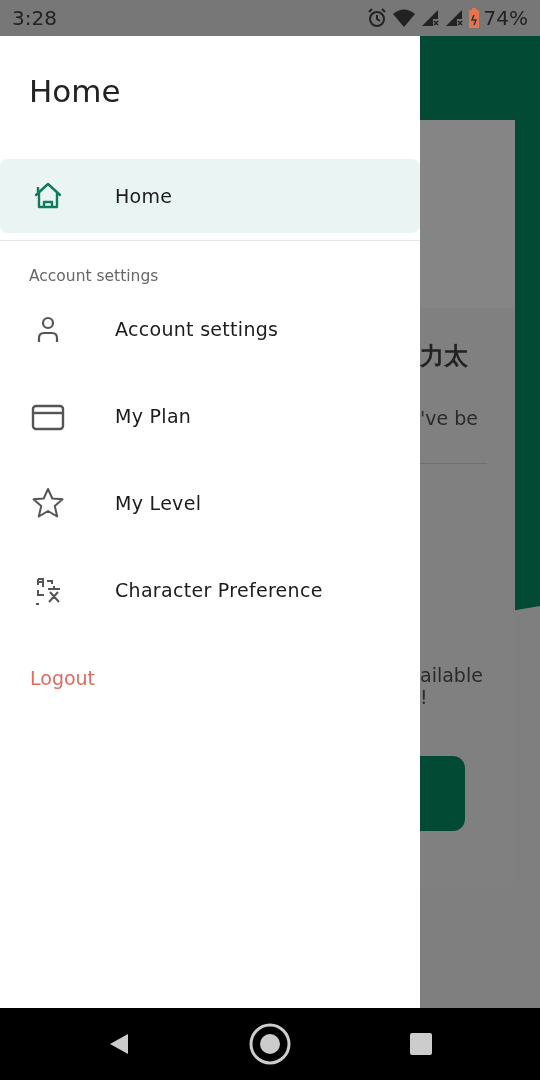  What do you see at coordinates (210, 503) in the screenshot?
I see `menu-item: My Level` at bounding box center [210, 503].